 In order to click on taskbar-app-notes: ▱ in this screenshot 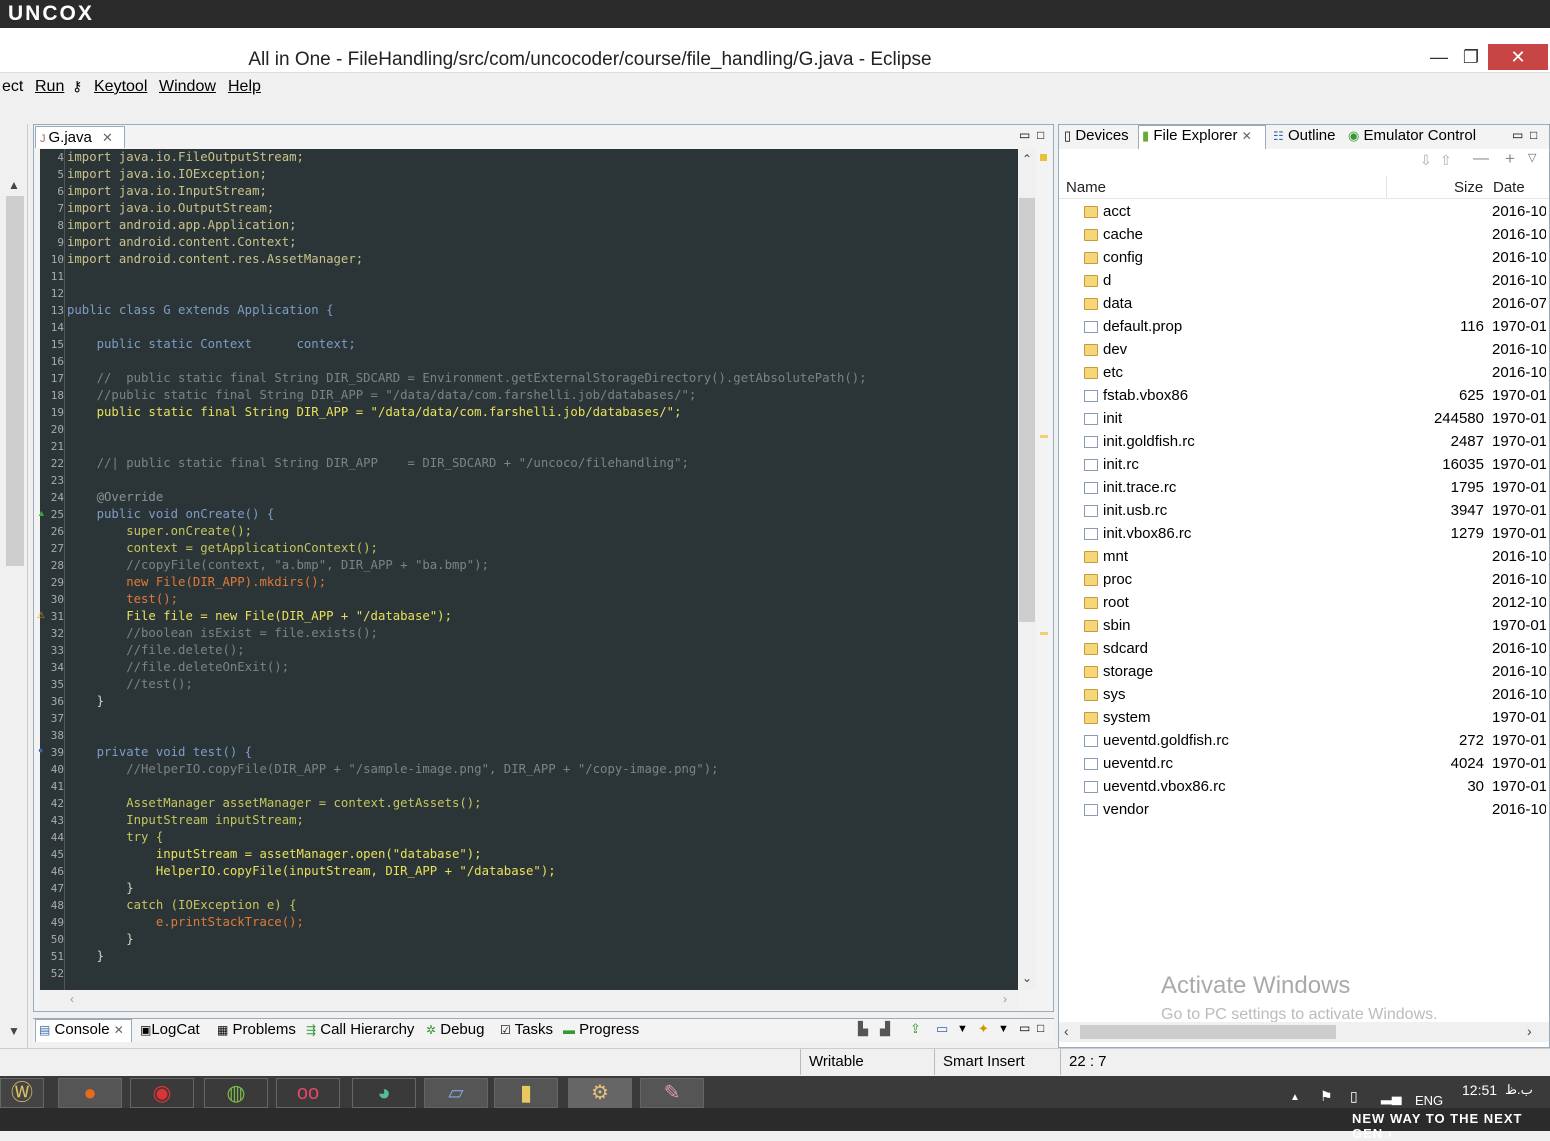, I will do `click(456, 1093)`.